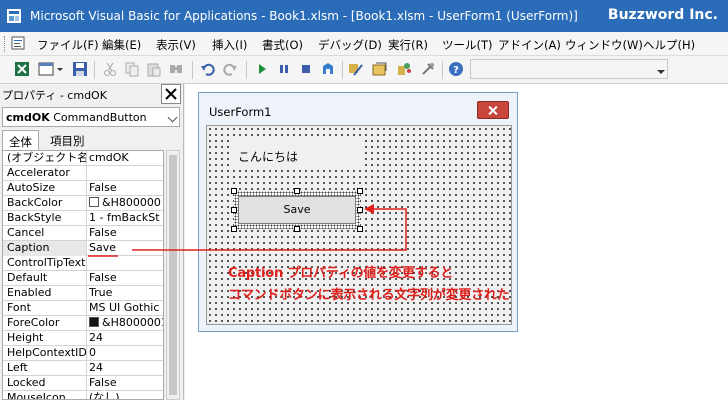 Image resolution: width=728 pixels, height=400 pixels. What do you see at coordinates (67, 140) in the screenshot?
I see `tab-categorized: 項目別` at bounding box center [67, 140].